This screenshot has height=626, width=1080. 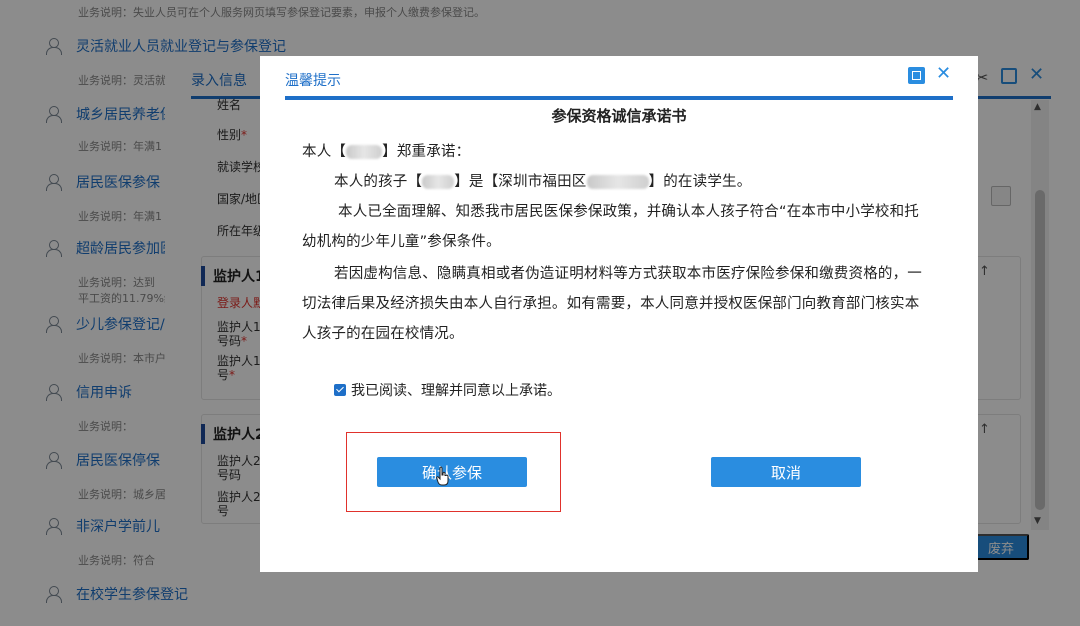 What do you see at coordinates (629, 212) in the screenshot?
I see `pledge-line: 本人已全面理解、知悉我市居民医保参保政策，并确认本人孩子符合“在本市中小学校和托` at bounding box center [629, 212].